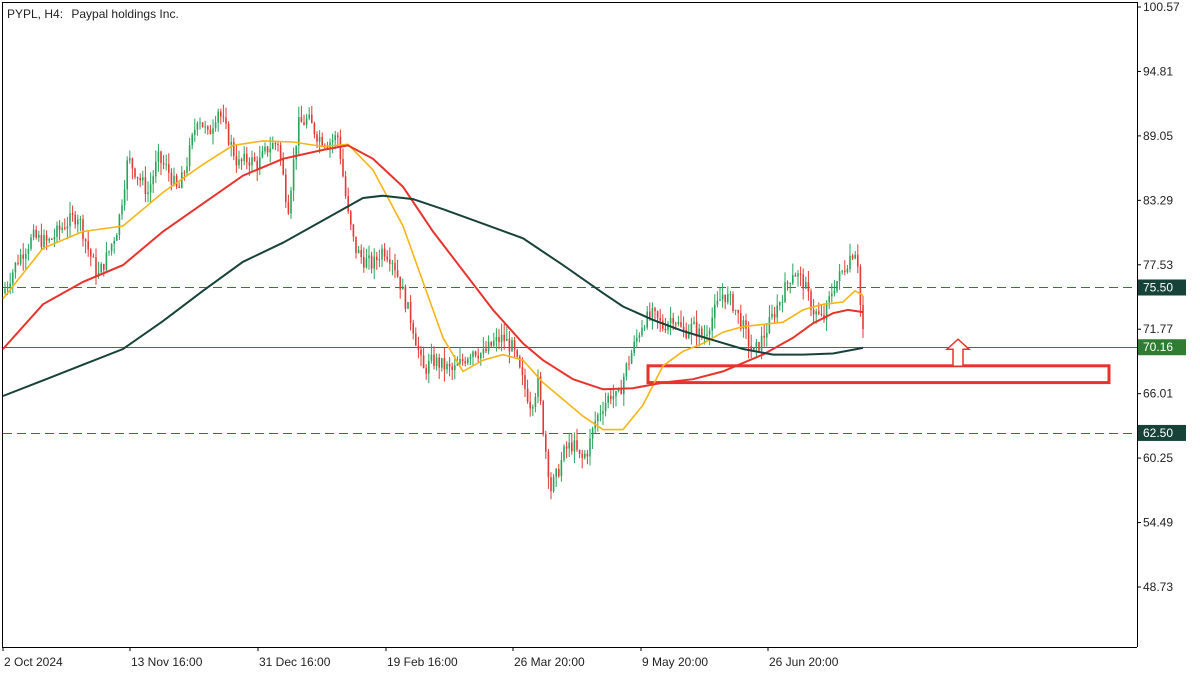 This screenshot has height=675, width=1200. Describe the element at coordinates (549, 662) in the screenshot. I see `x-tick-label: 26 Mar 20:00` at that location.